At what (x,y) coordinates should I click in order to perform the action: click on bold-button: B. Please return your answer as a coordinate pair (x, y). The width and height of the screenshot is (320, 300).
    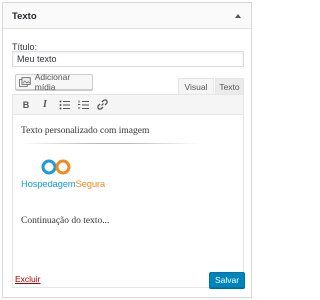
    Looking at the image, I should click on (26, 105).